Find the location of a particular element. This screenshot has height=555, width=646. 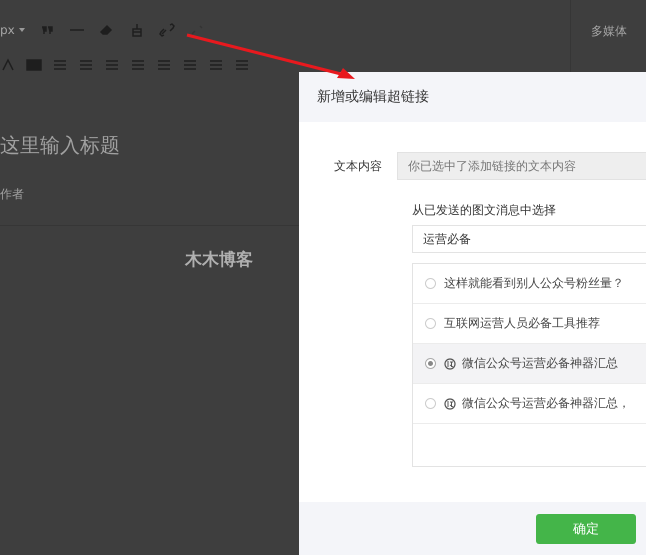

article-title: 微信公众号运营必备神器汇总 is located at coordinates (540, 363).